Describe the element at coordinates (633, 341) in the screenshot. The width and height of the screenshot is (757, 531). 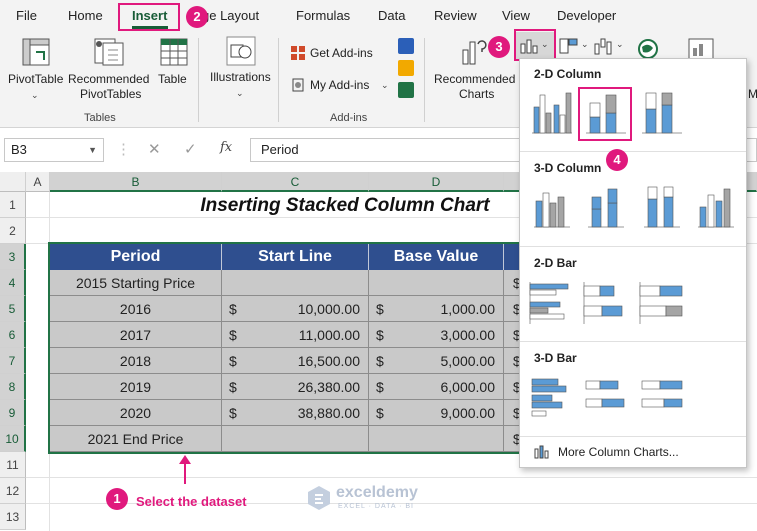
I see `divider` at that location.